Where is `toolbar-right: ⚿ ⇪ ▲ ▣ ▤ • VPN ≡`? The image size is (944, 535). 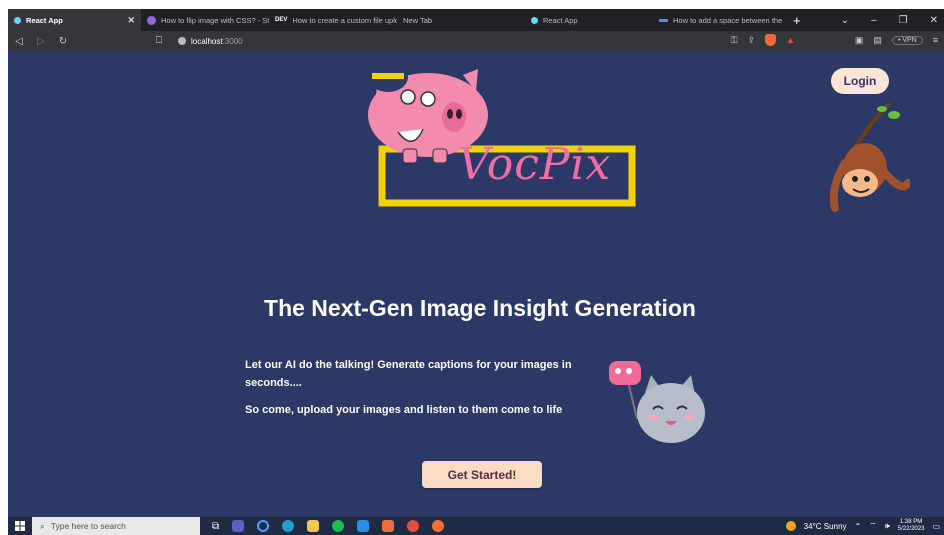
toolbar-right: ⚿ ⇪ ▲ ▣ ▤ • VPN ≡ is located at coordinates (834, 40).